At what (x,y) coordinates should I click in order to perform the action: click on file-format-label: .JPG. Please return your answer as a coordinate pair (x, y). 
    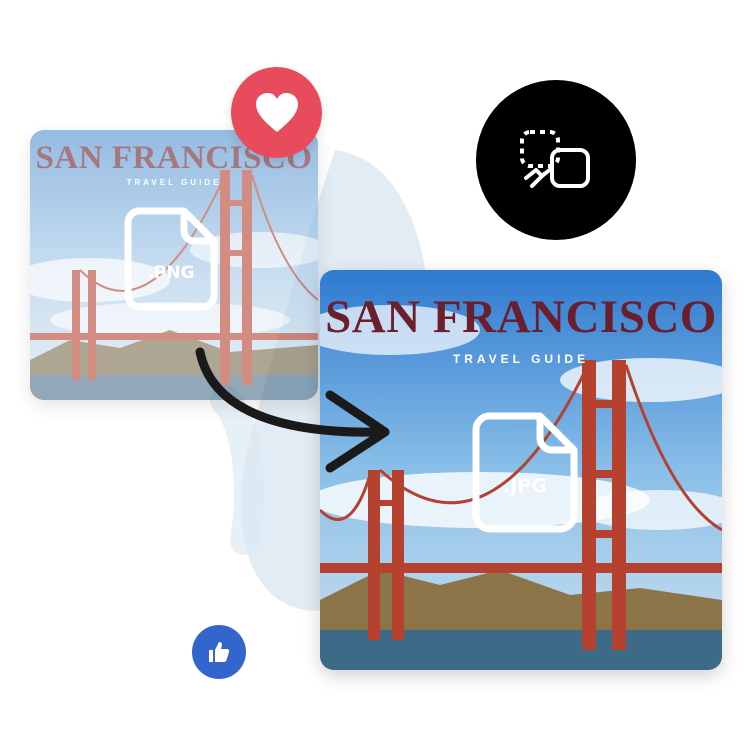
    Looking at the image, I should click on (525, 486).